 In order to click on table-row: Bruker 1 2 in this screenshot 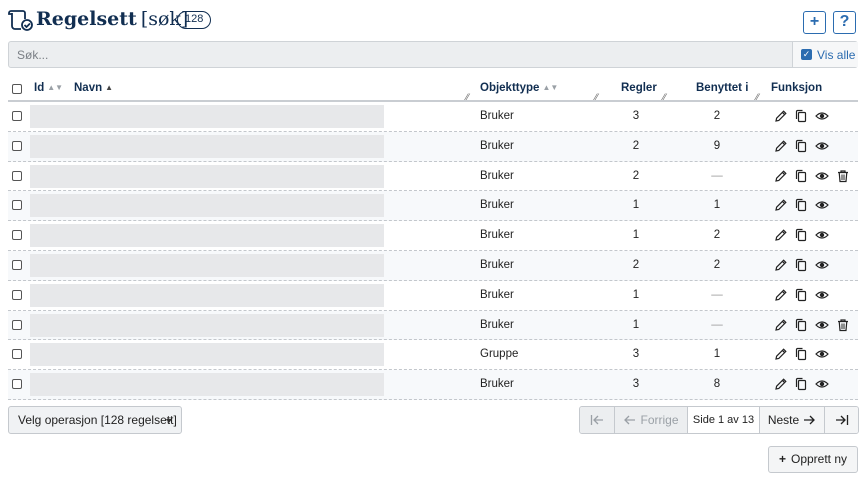, I will do `click(433, 236)`.